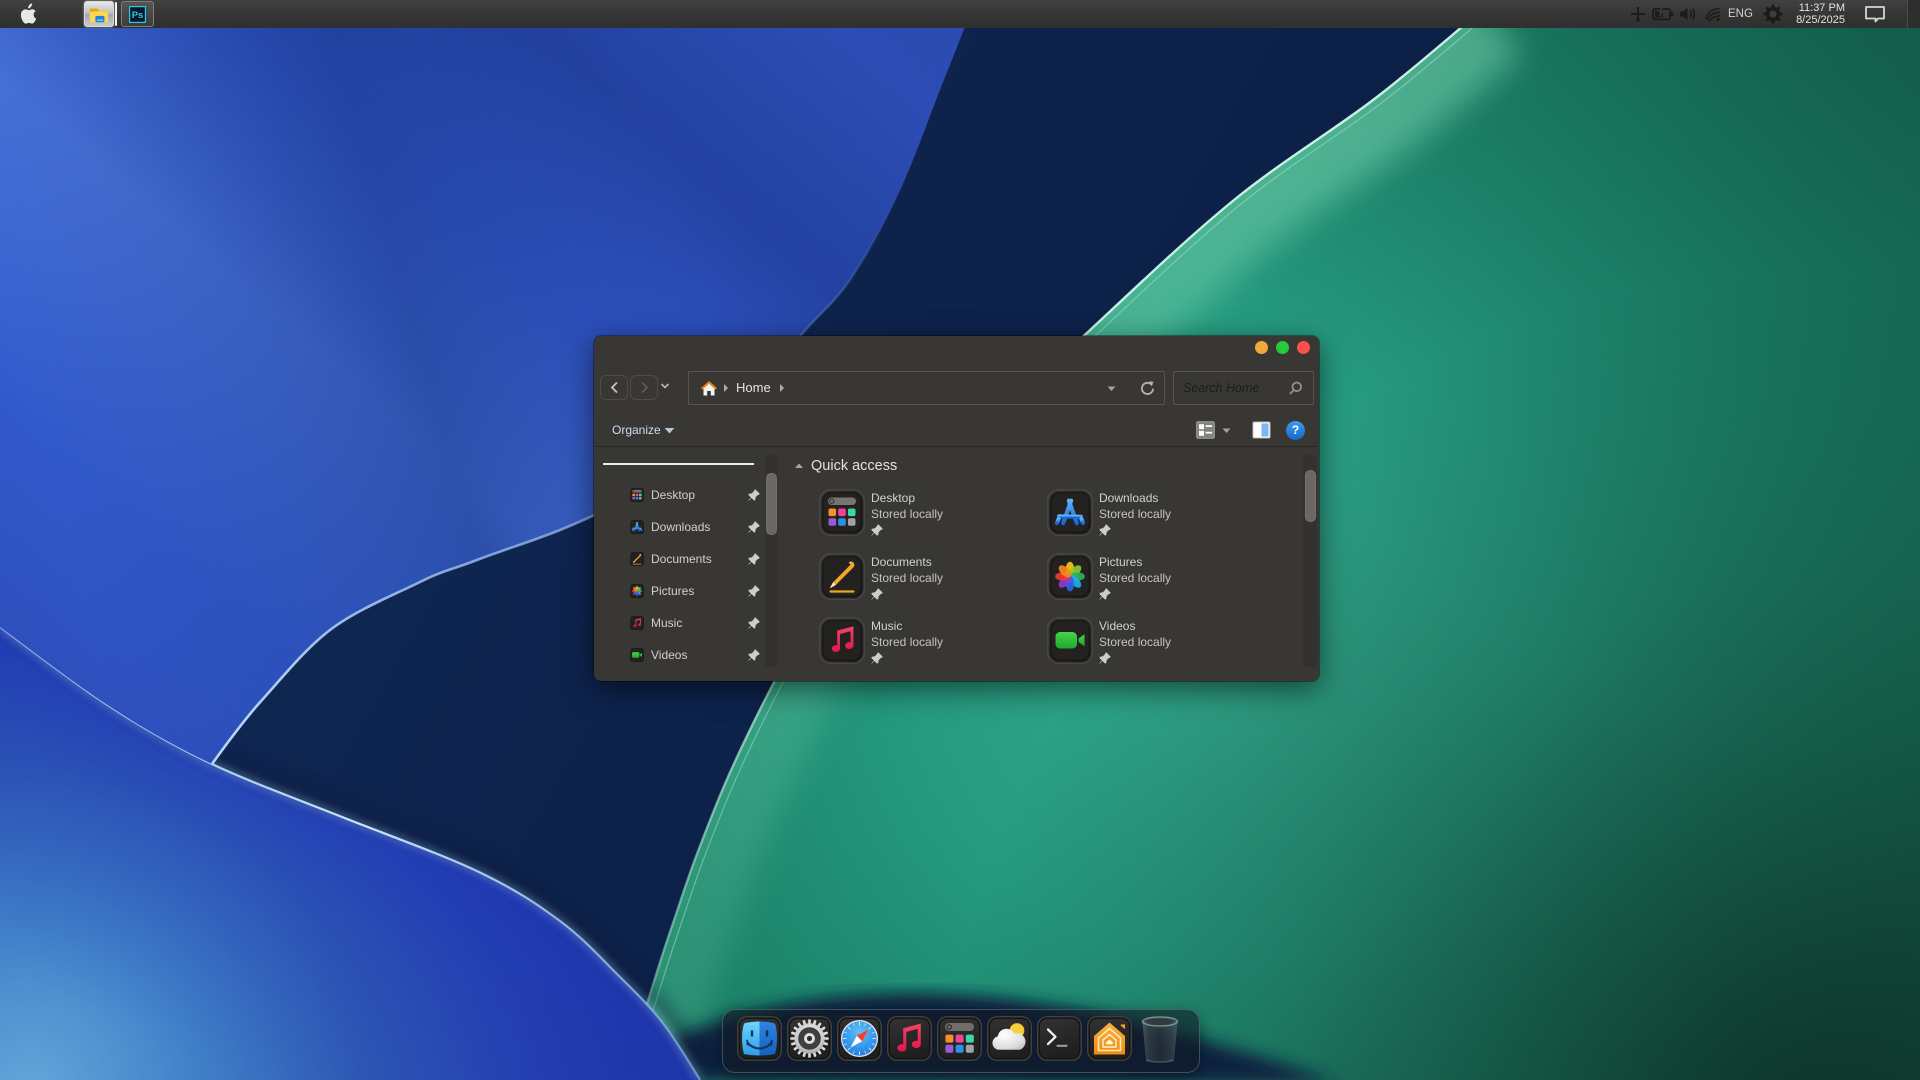  I want to click on svg-text: Ps, so click(138, 15).